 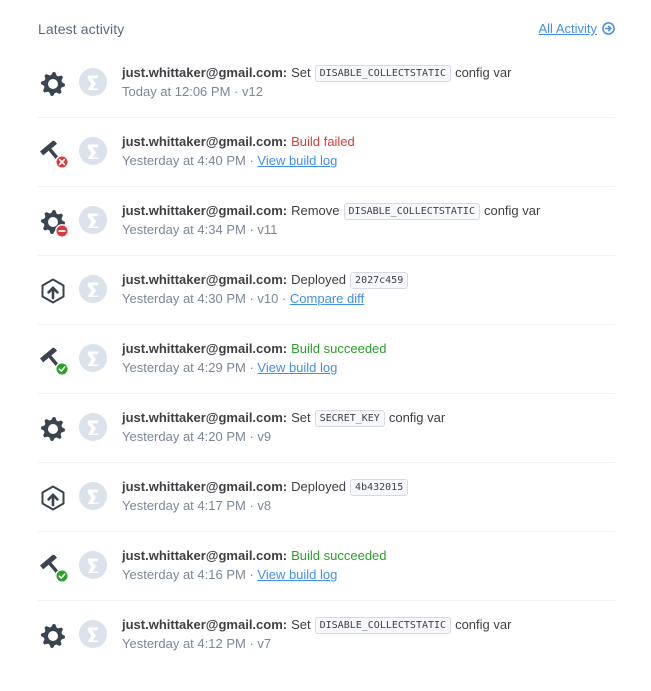 What do you see at coordinates (327, 298) in the screenshot?
I see `compare-diff-link: Compare diff` at bounding box center [327, 298].